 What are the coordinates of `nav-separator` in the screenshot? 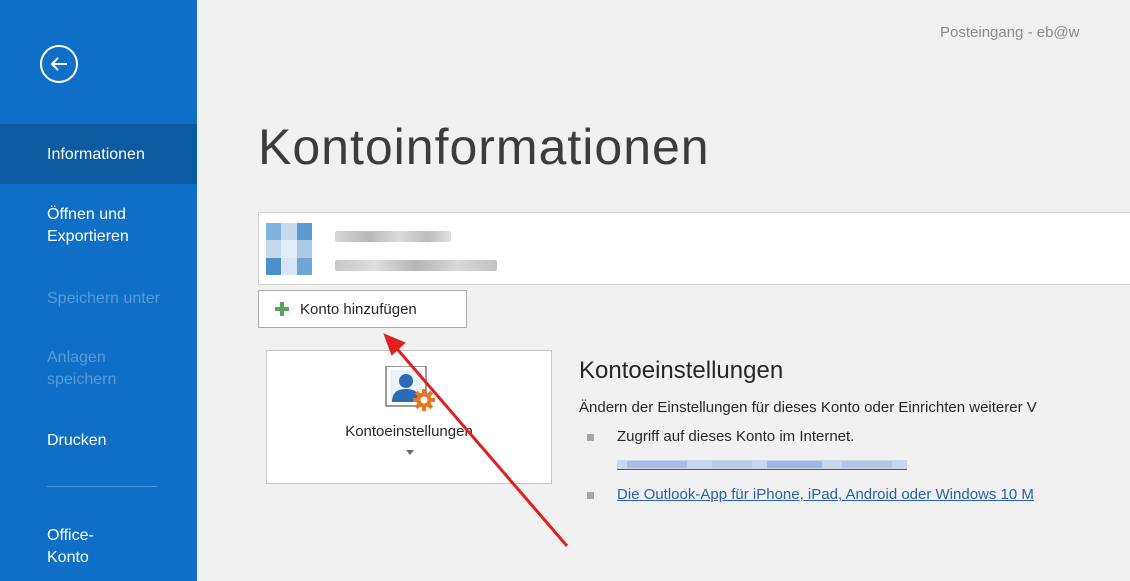 It's located at (102, 486).